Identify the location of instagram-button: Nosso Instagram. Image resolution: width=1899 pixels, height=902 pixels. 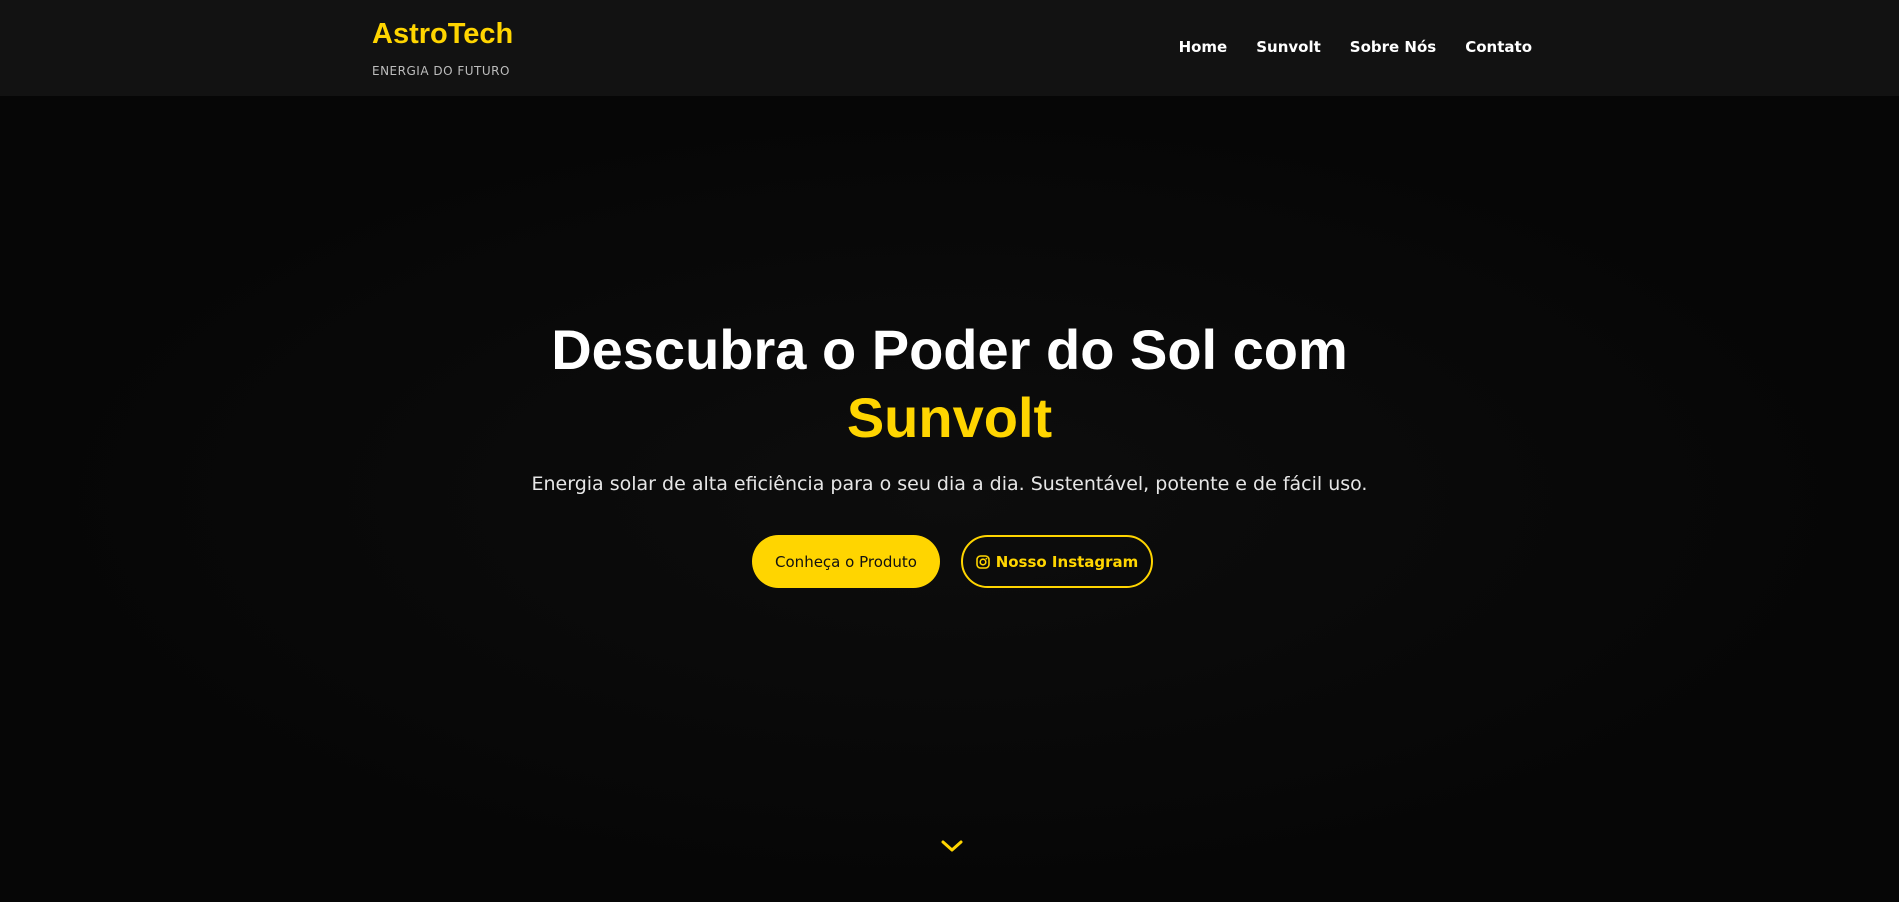
(1057, 561).